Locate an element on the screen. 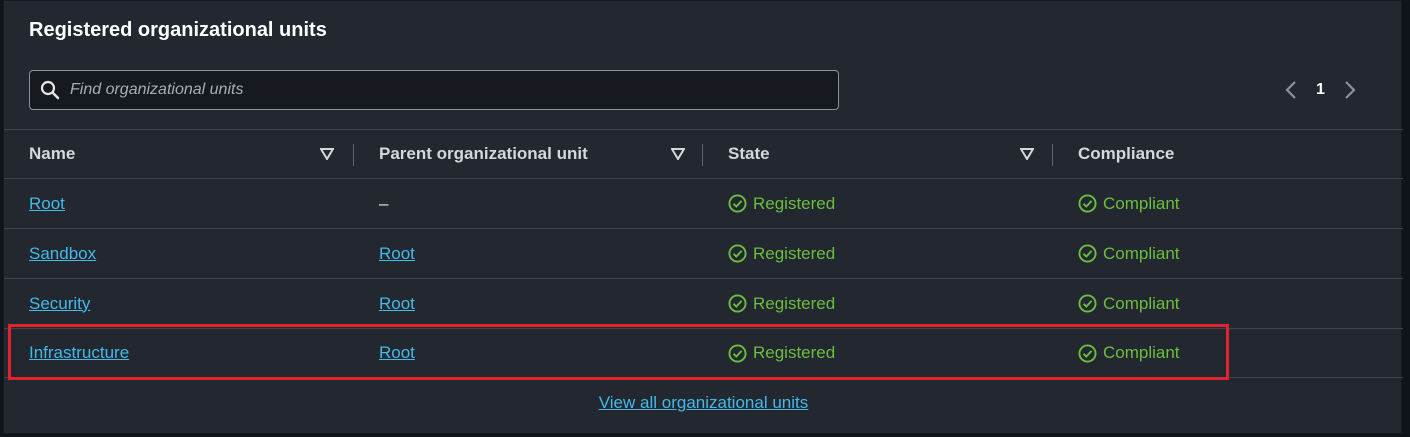 Image resolution: width=1410 pixels, height=437 pixels. table-footer: View all organizational units is located at coordinates (703, 403).